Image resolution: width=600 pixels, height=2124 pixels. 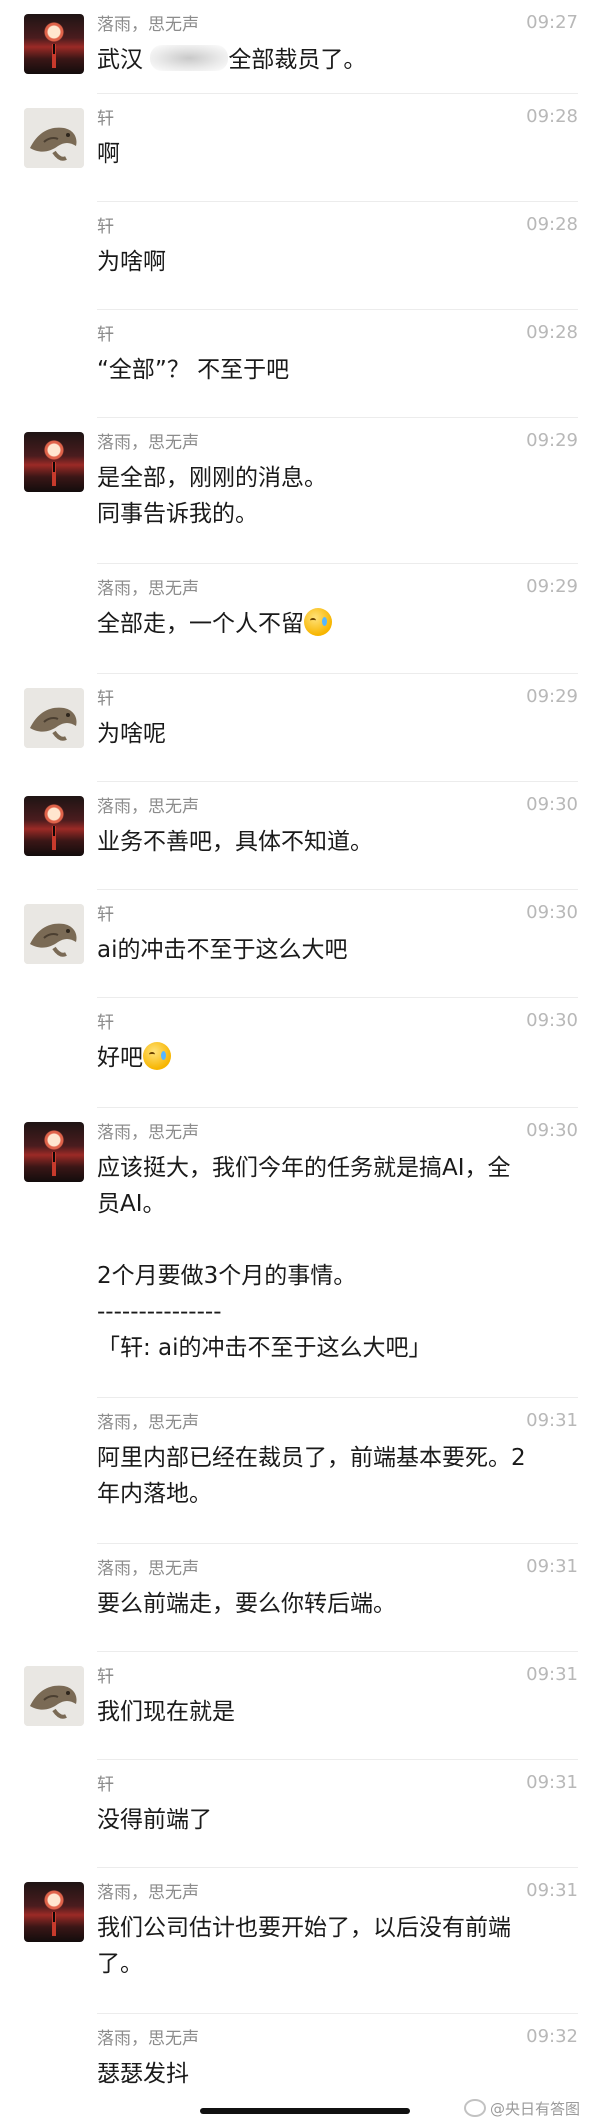 I want to click on chat-message: 落雨，思无声 09:27 武汉 全部裁员了。, so click(x=300, y=47).